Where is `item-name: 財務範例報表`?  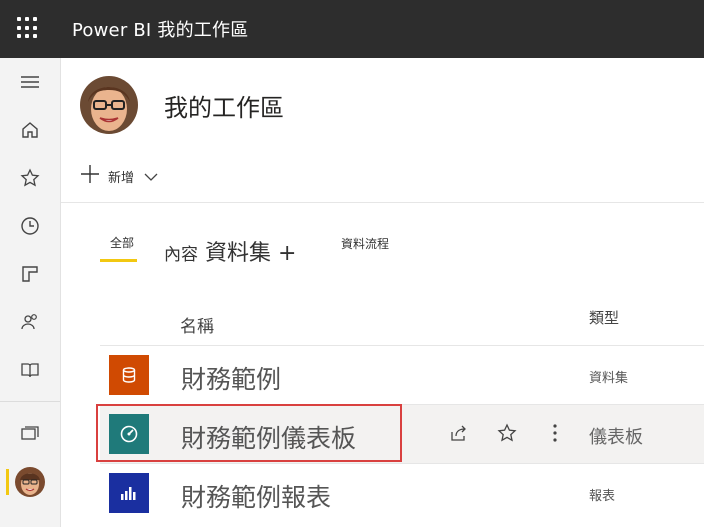 item-name: 財務範例報表 is located at coordinates (256, 496).